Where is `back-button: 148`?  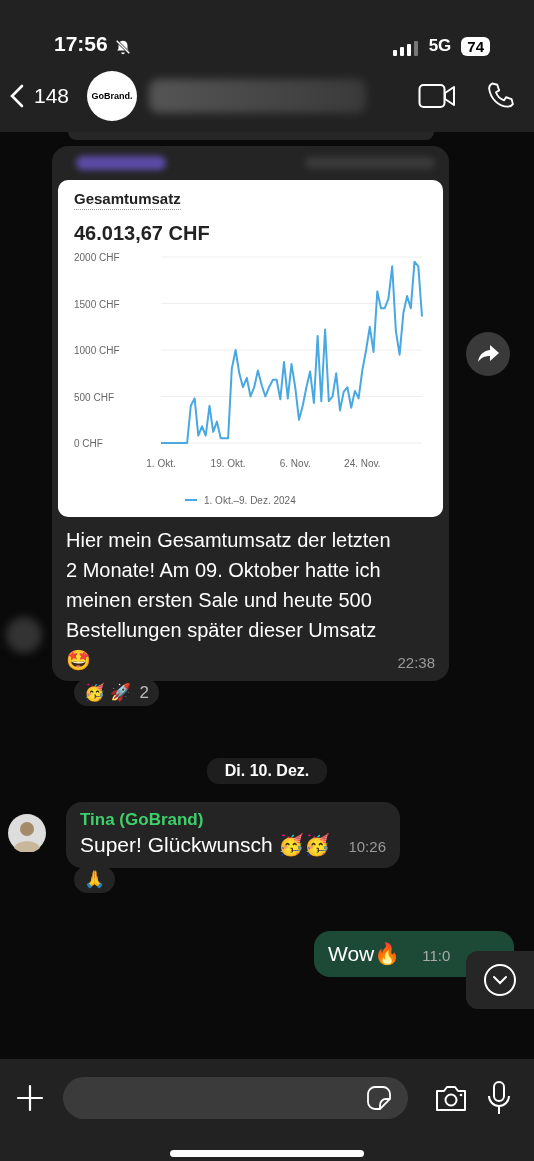 back-button: 148 is located at coordinates (40, 96).